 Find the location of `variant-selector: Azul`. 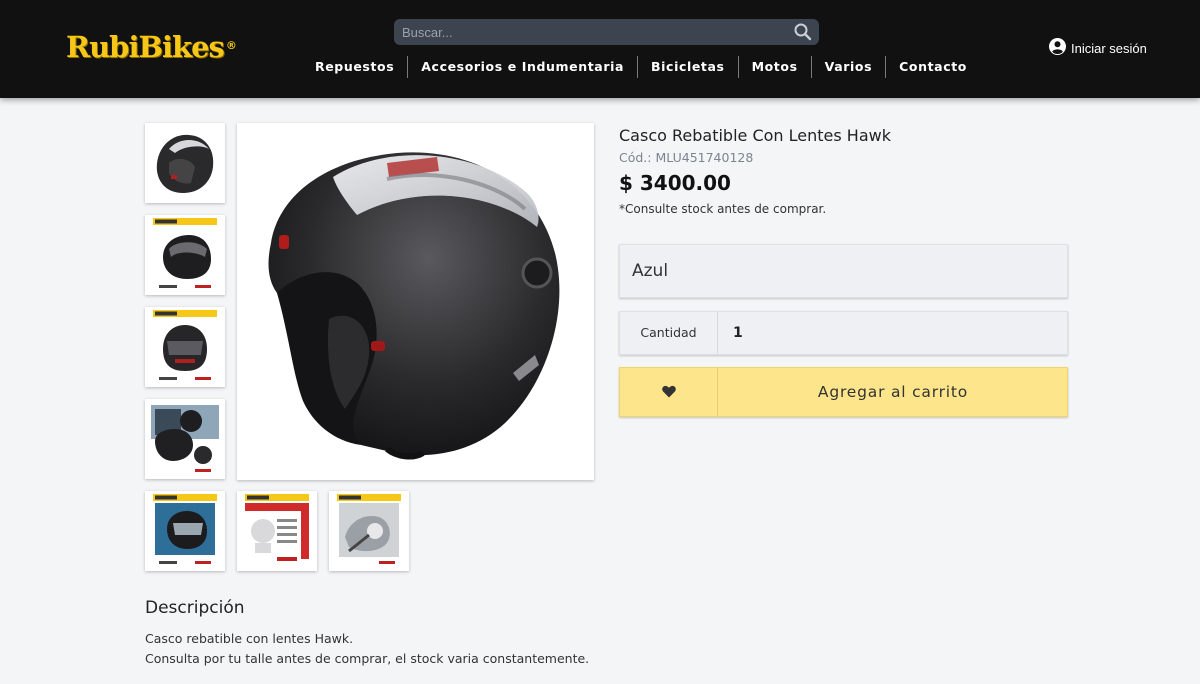

variant-selector: Azul is located at coordinates (843, 271).